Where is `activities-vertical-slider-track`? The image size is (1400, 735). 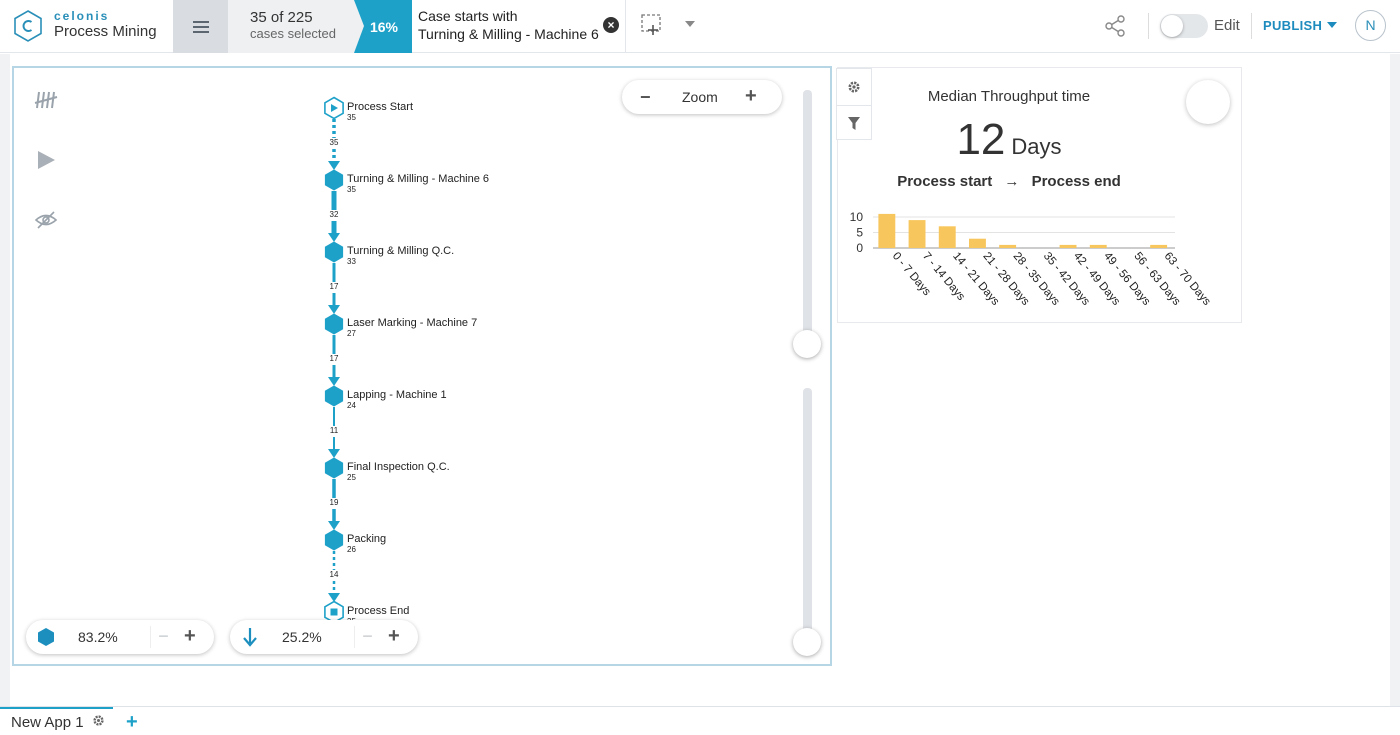 activities-vertical-slider-track is located at coordinates (807, 216).